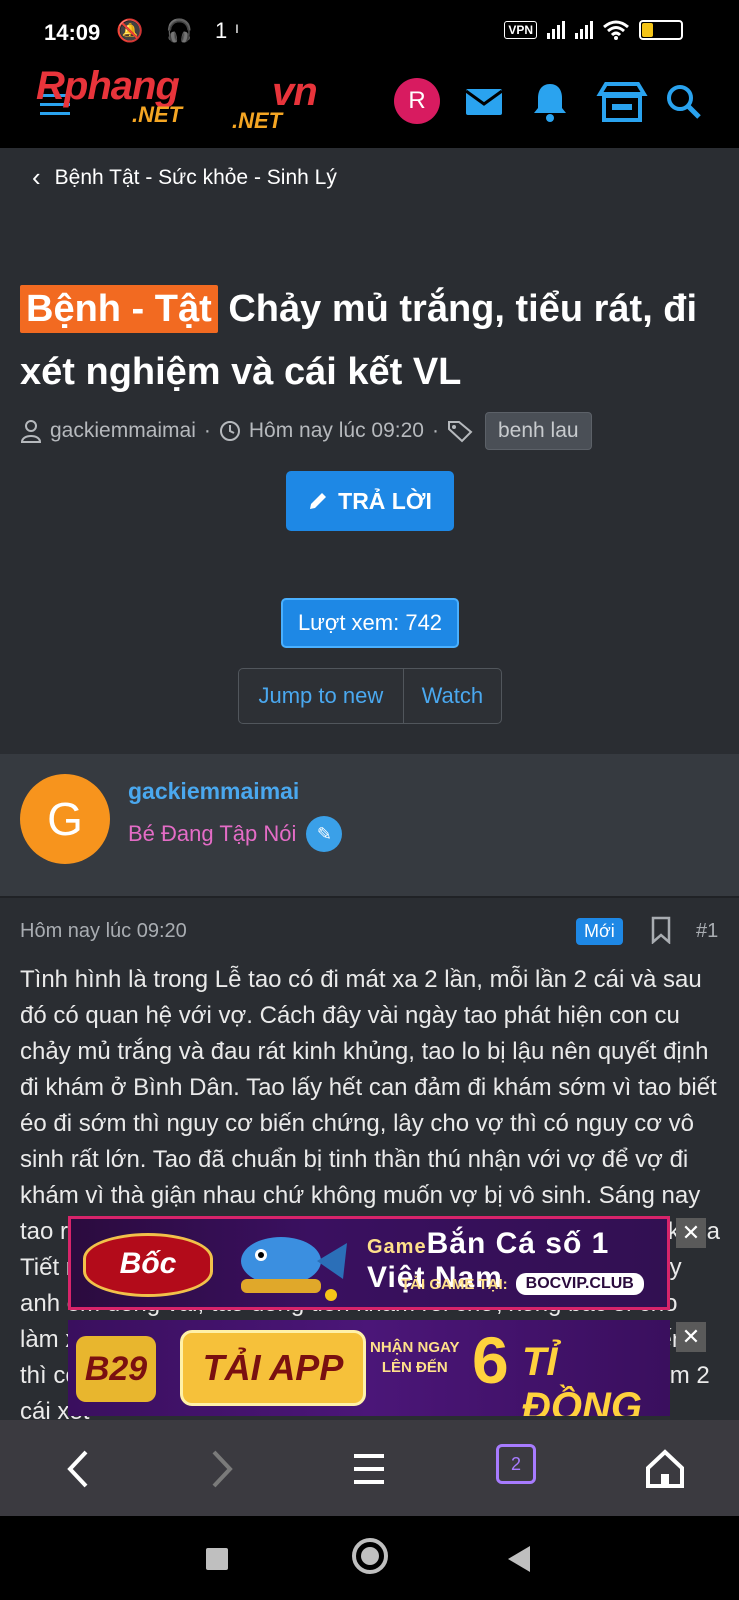  Describe the element at coordinates (191, 99) in the screenshot. I see `site-logo: Rphang vn .NET .NET` at that location.